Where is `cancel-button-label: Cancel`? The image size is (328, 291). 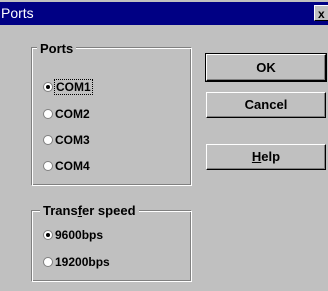 cancel-button-label: Cancel is located at coordinates (266, 104).